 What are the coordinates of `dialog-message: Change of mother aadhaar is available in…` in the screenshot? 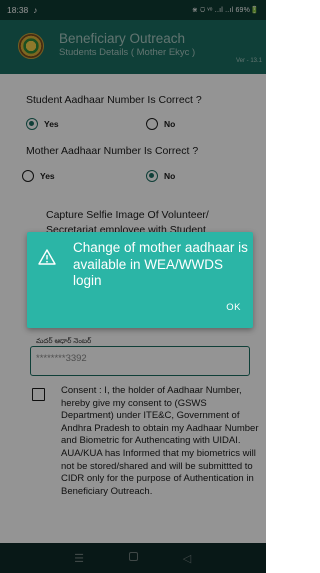 It's located at (160, 264).